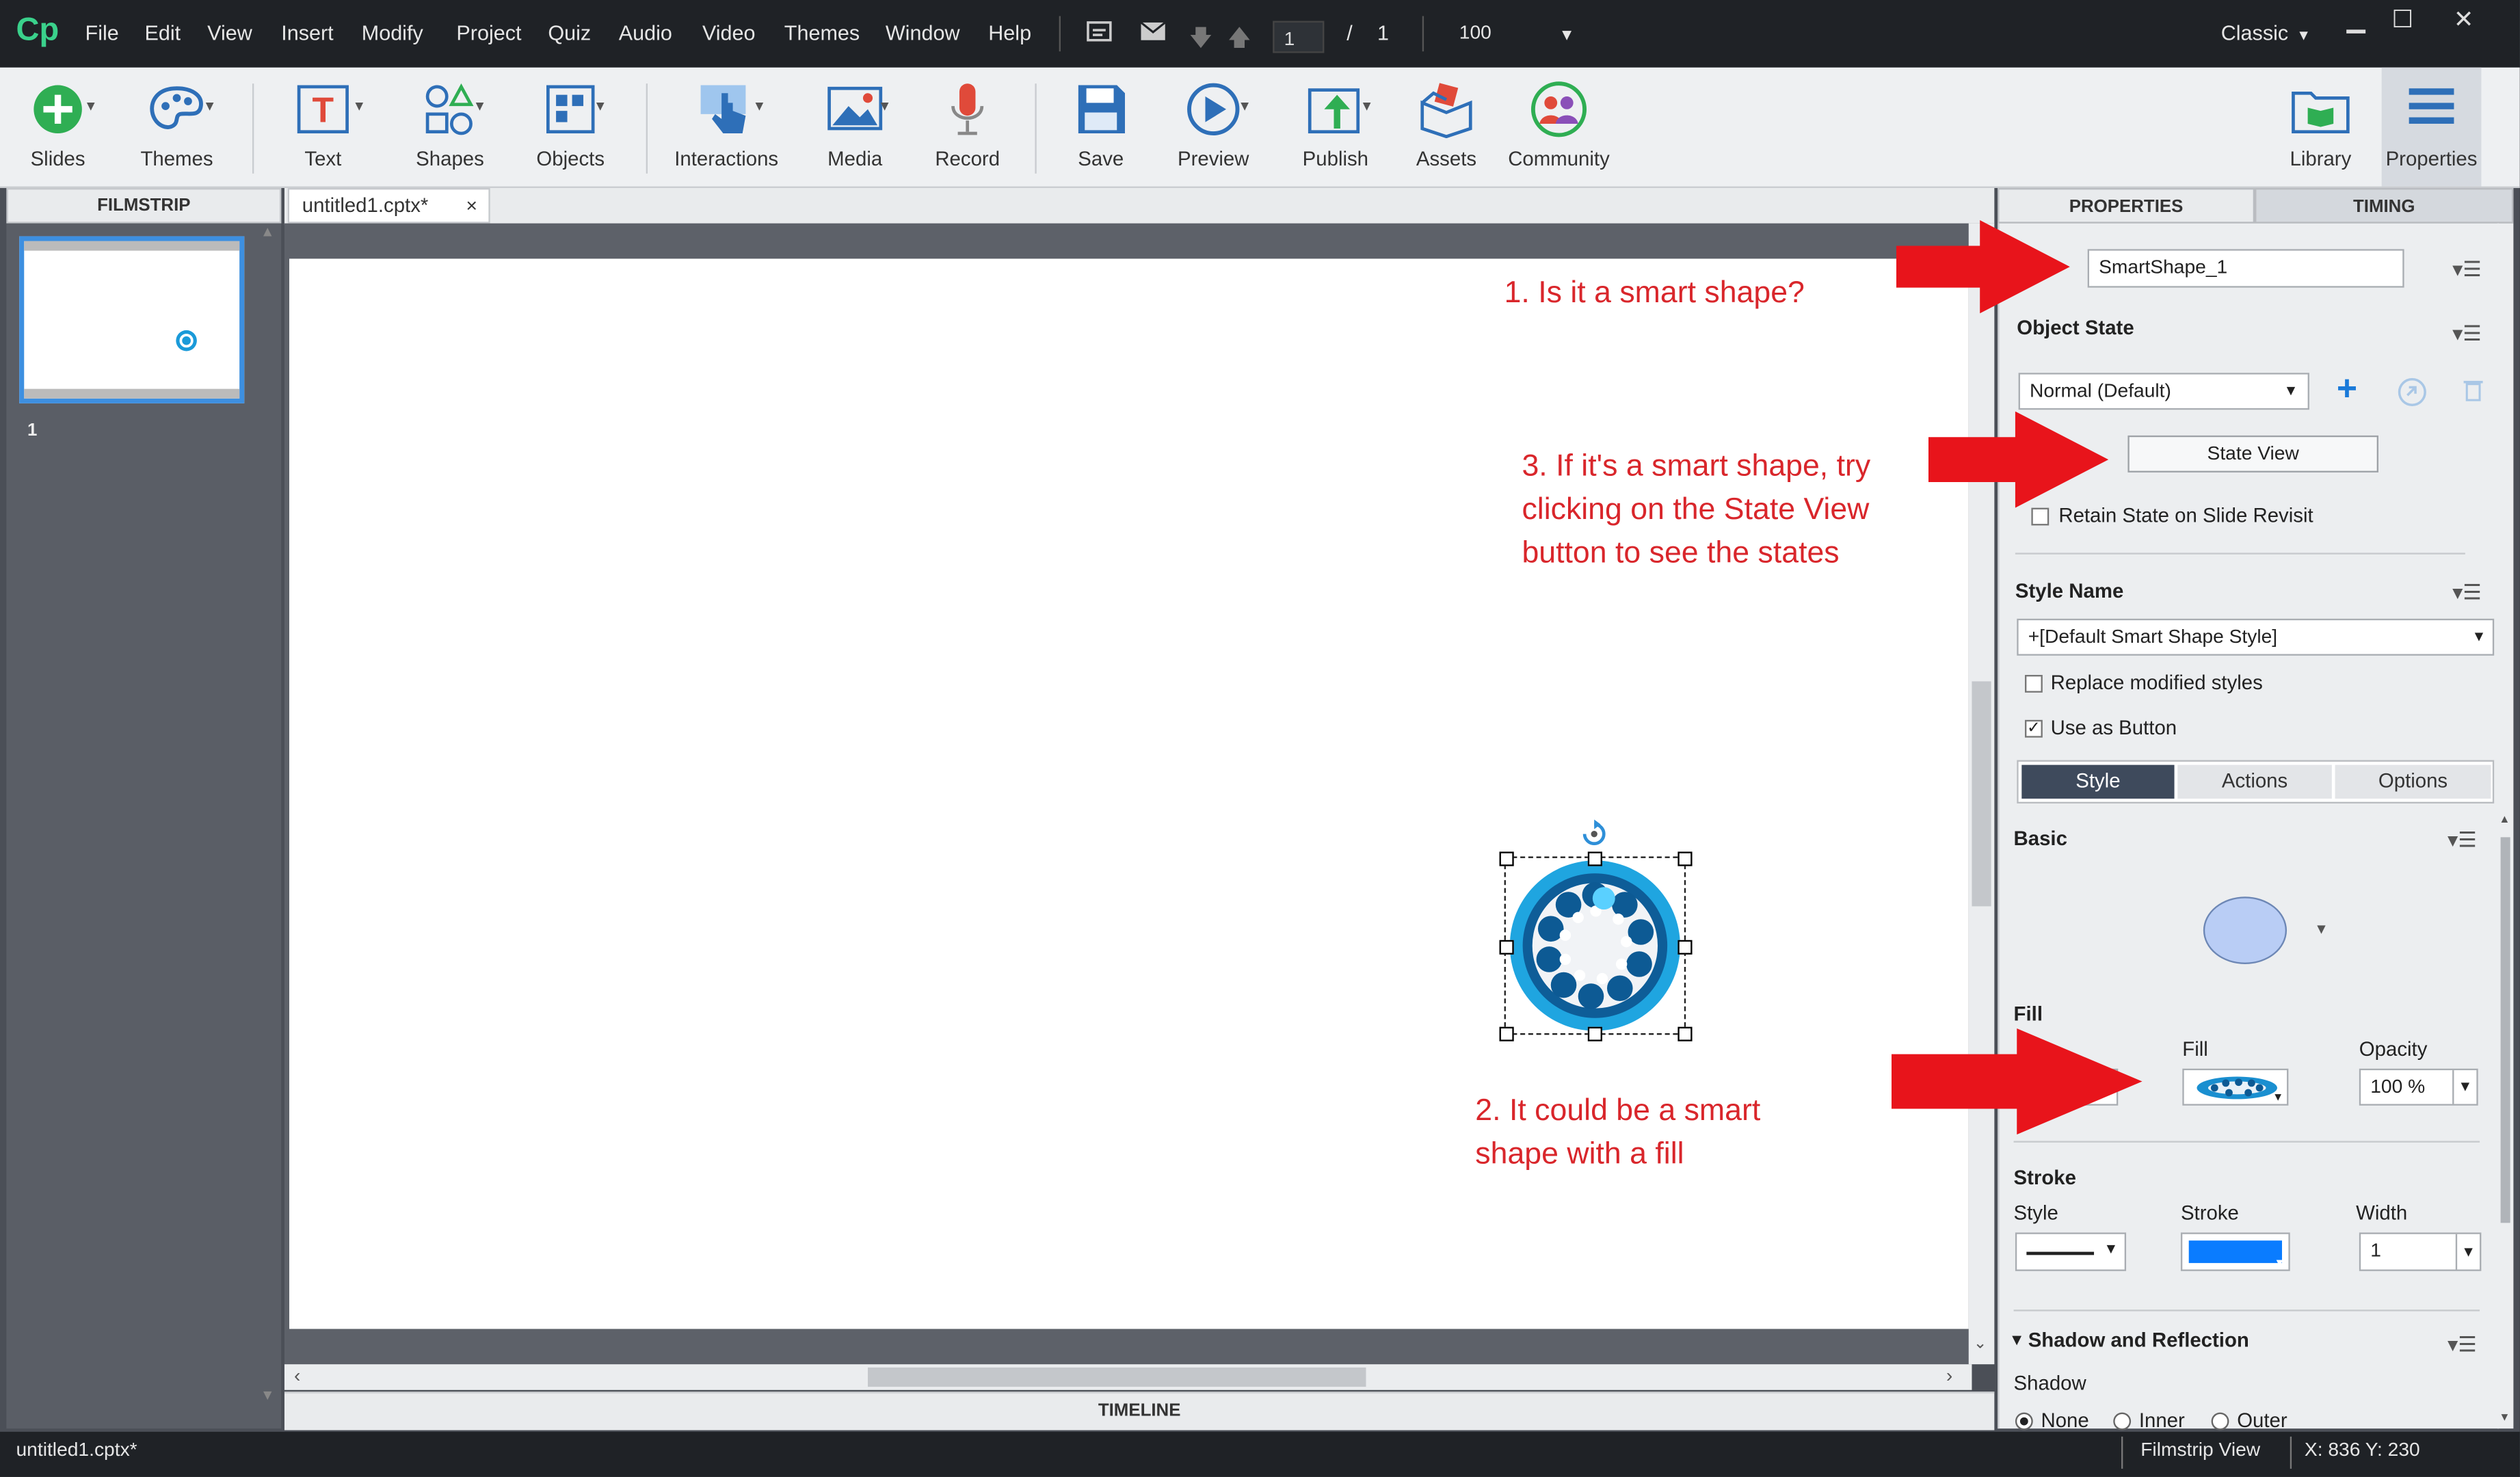 This screenshot has width=2520, height=1477. Describe the element at coordinates (2320, 128) in the screenshot. I see `library-button: Library` at that location.